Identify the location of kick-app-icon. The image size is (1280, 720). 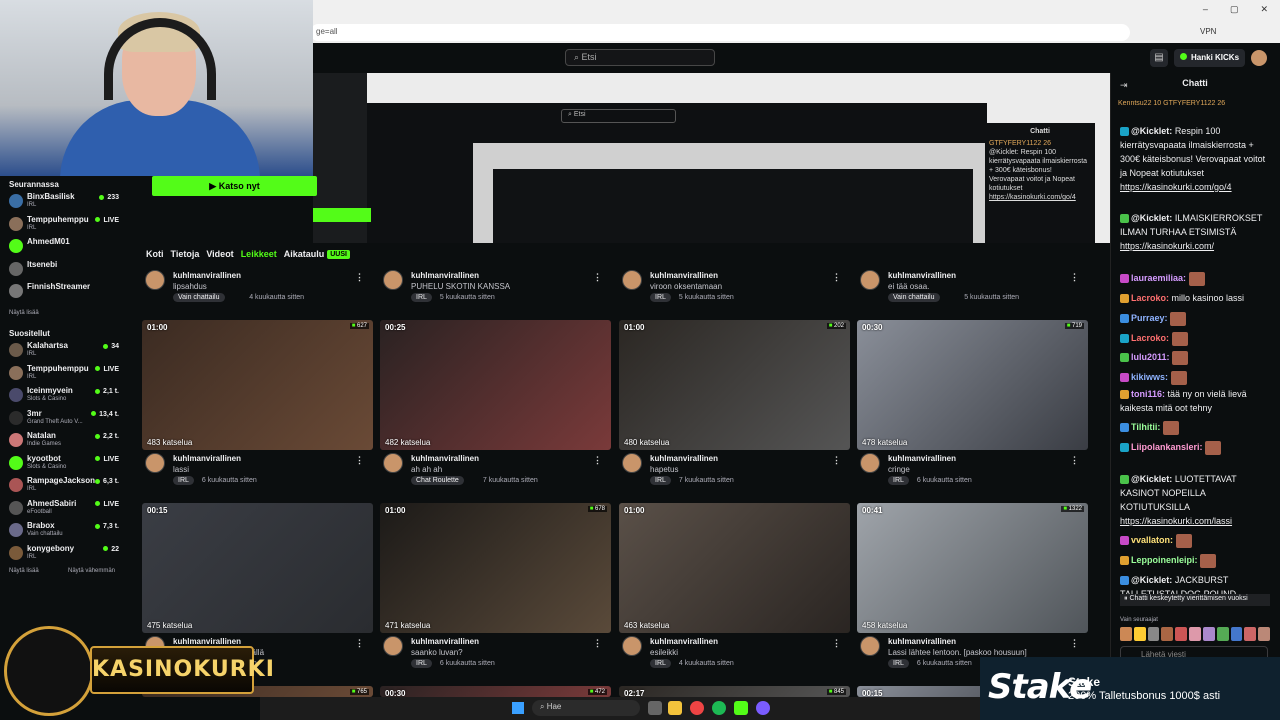
(741, 708).